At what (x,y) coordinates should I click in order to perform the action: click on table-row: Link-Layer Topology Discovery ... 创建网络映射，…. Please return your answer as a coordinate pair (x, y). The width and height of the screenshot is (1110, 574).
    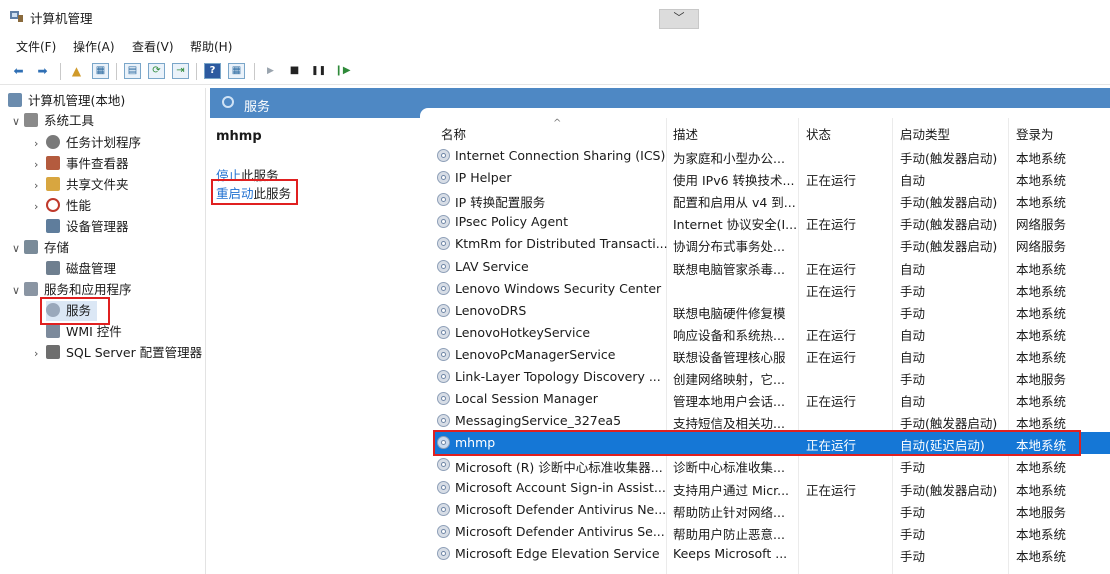
    Looking at the image, I should click on (771, 377).